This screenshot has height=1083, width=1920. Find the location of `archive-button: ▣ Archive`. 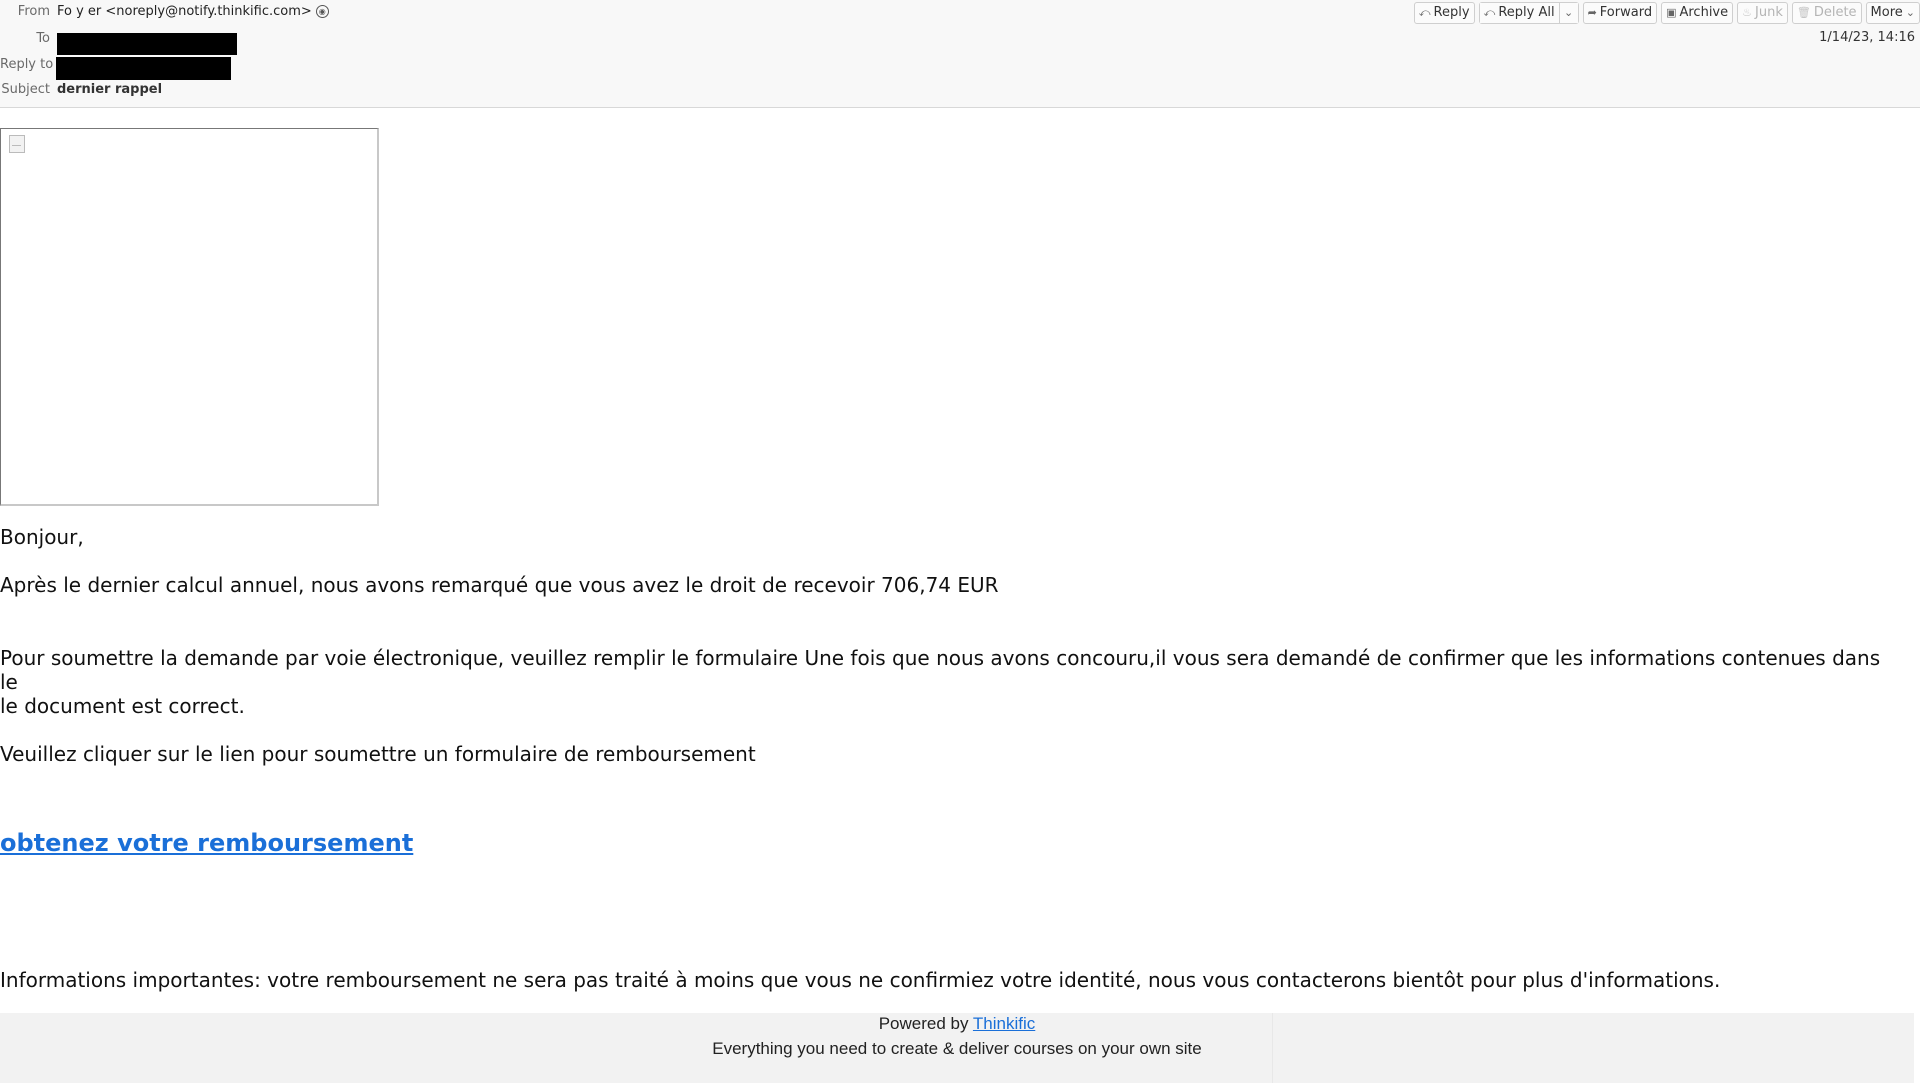

archive-button: ▣ Archive is located at coordinates (1697, 13).